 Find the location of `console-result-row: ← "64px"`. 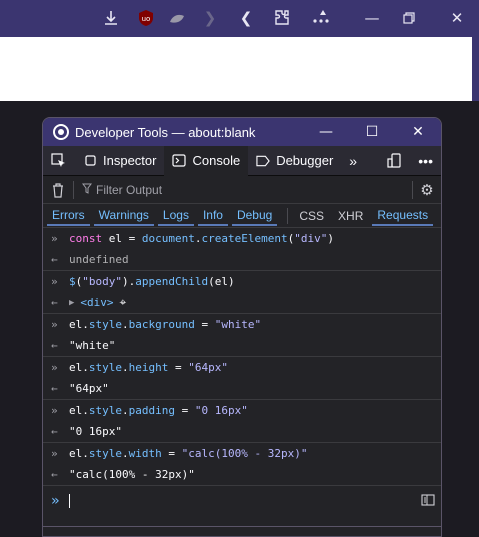

console-result-row: ← "64px" is located at coordinates (242, 388).